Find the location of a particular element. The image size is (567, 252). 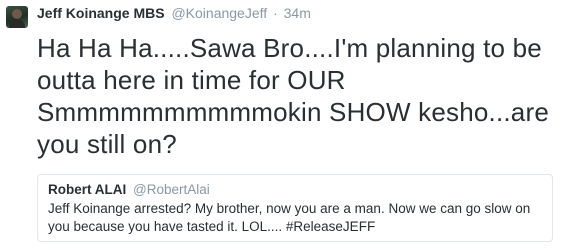

author-name: Jeff Koinange MBS is located at coordinates (101, 13).